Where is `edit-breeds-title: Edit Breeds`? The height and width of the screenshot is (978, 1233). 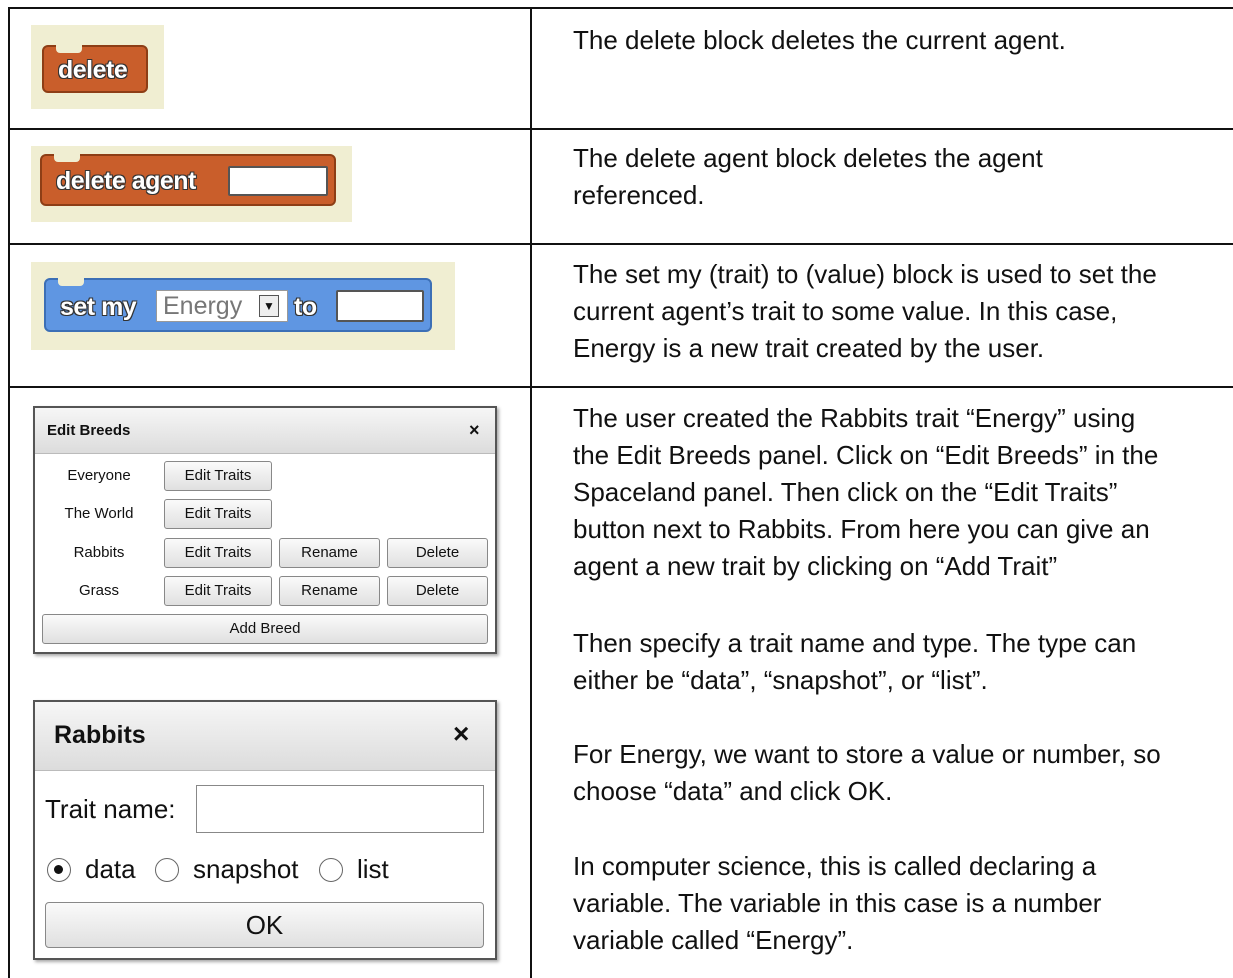 edit-breeds-title: Edit Breeds is located at coordinates (89, 430).